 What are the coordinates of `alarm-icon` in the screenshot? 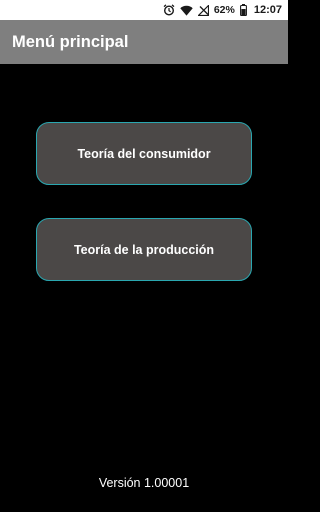 It's located at (169, 10).